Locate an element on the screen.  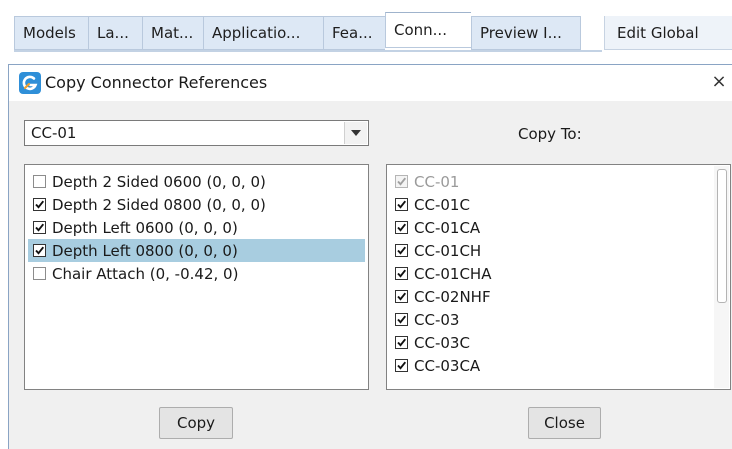
reference-item: Depth 2 Sided 0600 (0, 0, 0) is located at coordinates (196, 181).